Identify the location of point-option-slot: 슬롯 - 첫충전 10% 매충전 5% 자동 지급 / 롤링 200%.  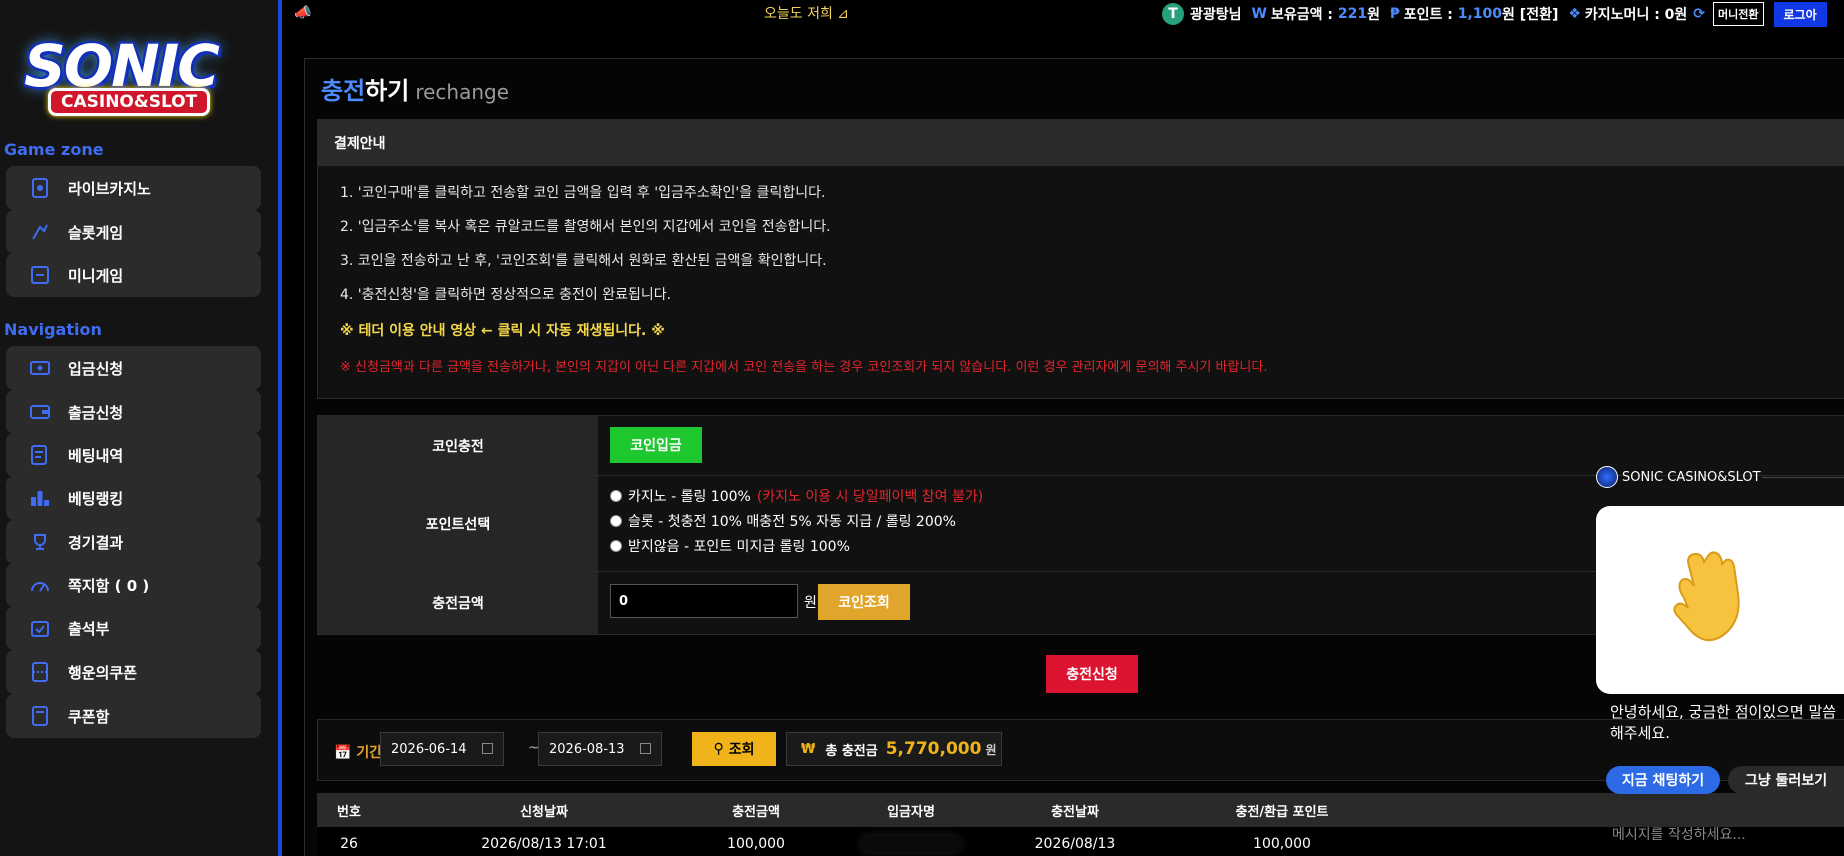
(783, 521).